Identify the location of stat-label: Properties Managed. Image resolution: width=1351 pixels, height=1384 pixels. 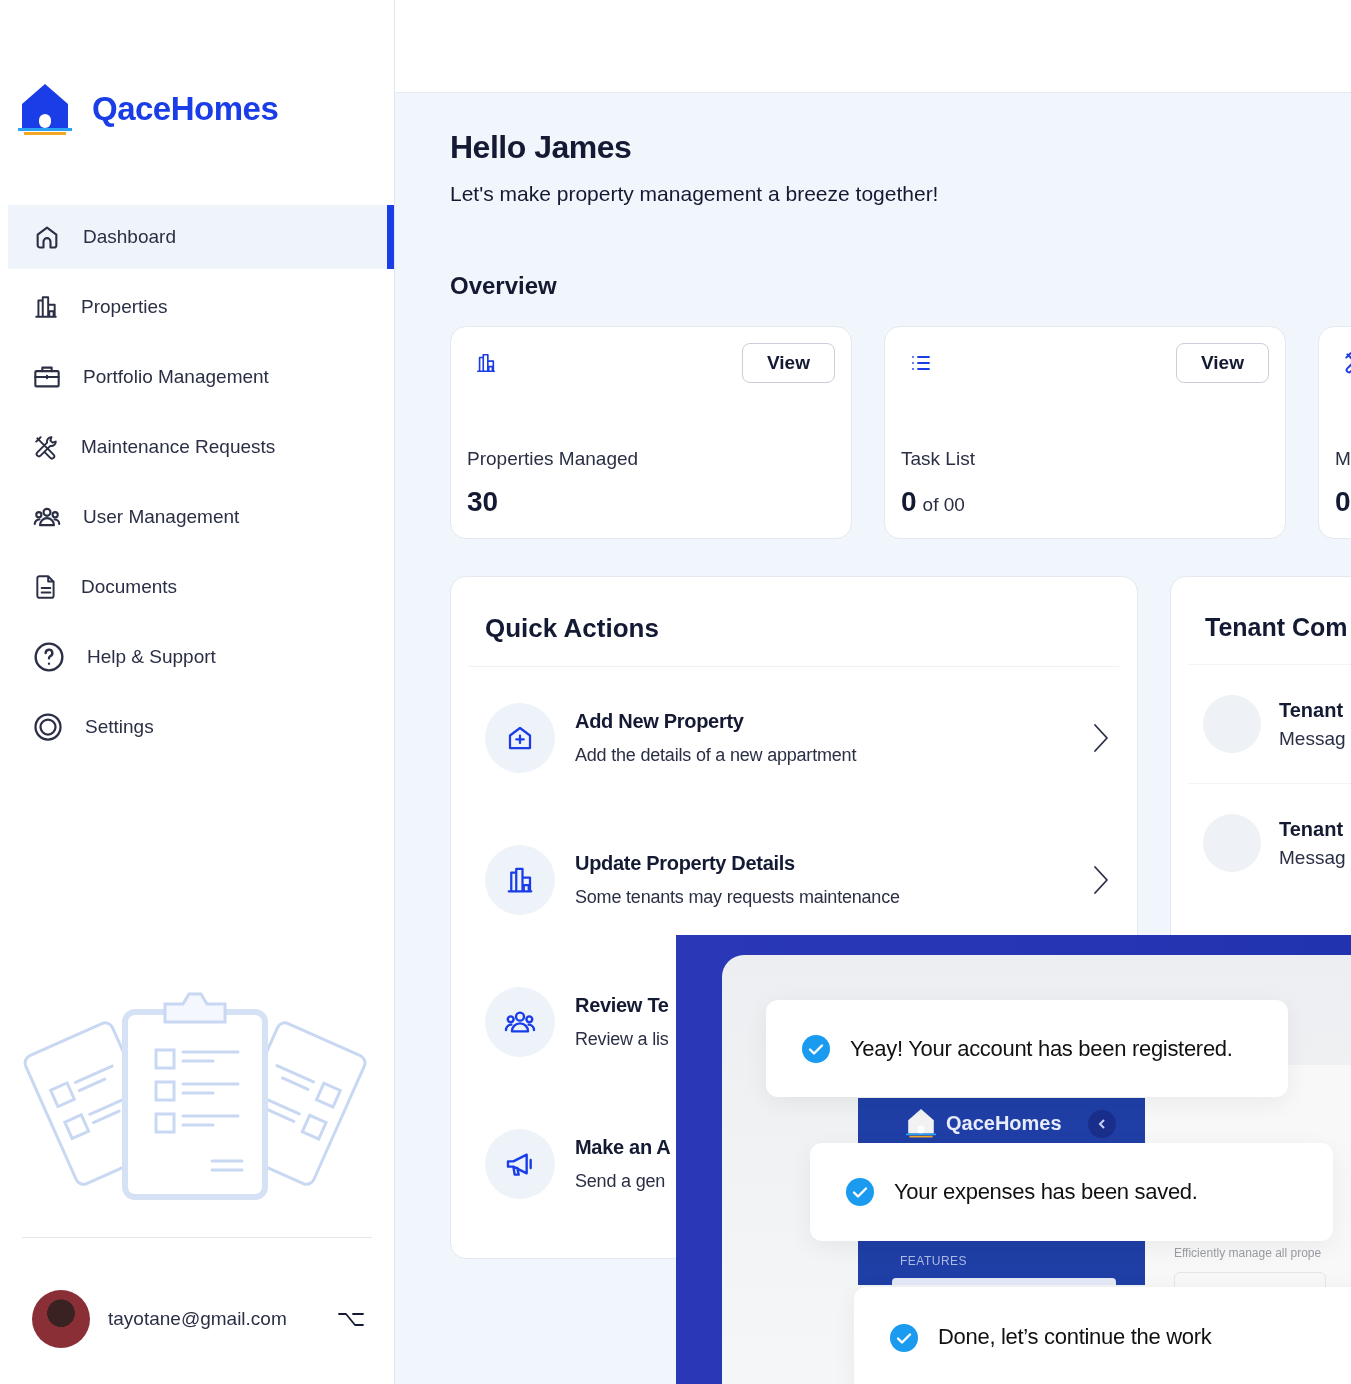
(553, 459).